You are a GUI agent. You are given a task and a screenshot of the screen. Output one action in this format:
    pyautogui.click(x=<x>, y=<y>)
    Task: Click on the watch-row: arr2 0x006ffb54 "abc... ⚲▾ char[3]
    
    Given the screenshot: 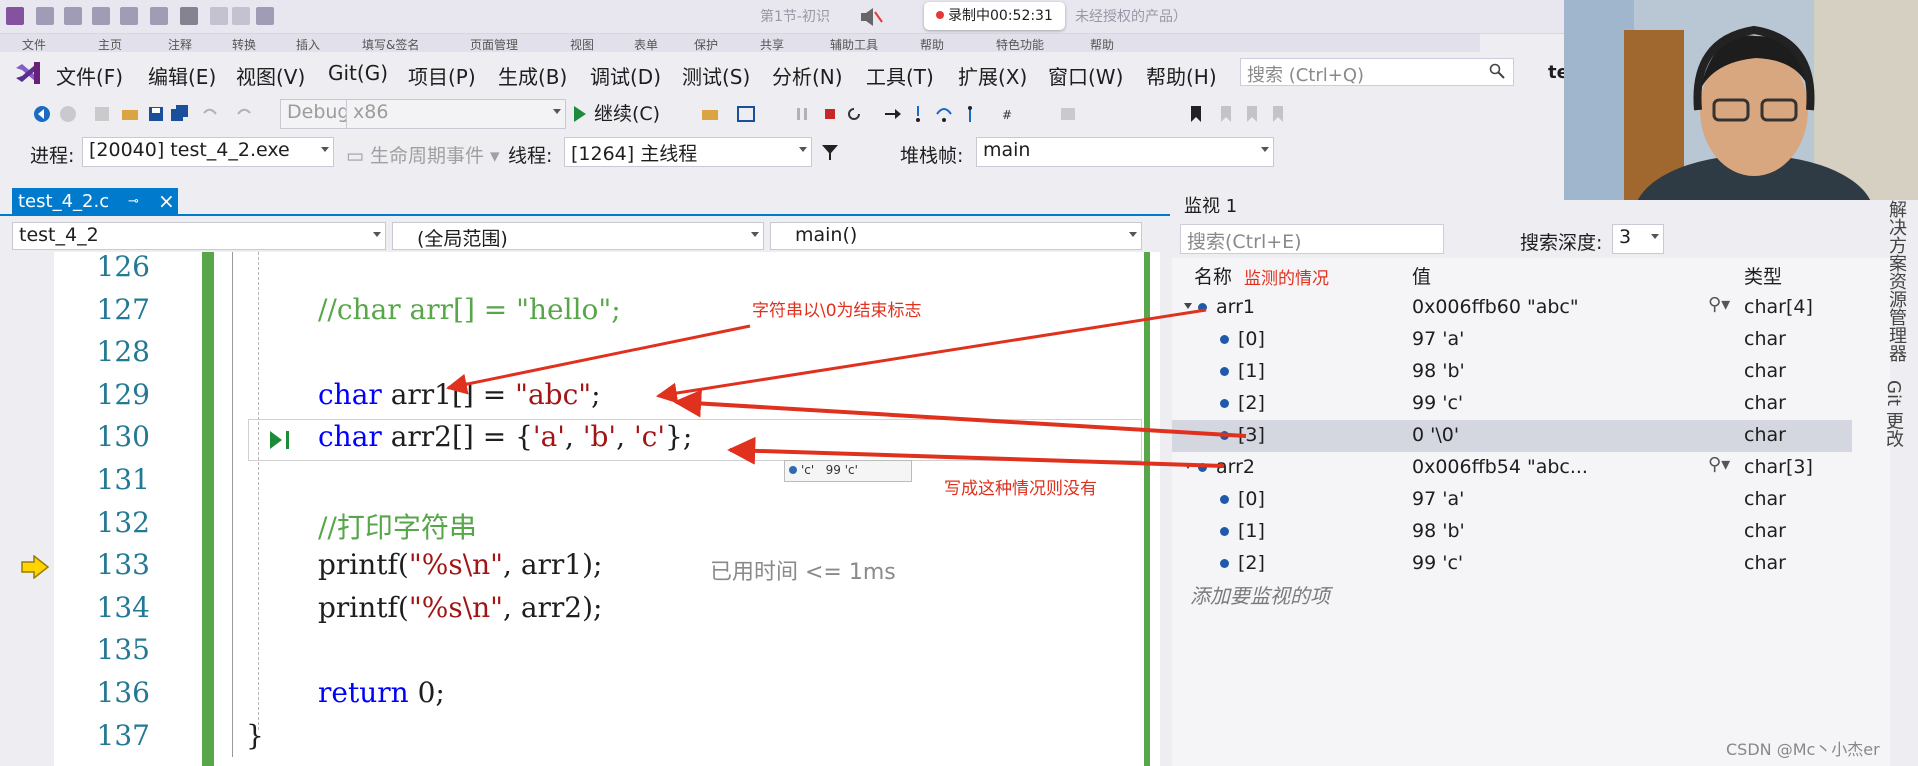 What is the action you would take?
    pyautogui.click(x=1512, y=468)
    